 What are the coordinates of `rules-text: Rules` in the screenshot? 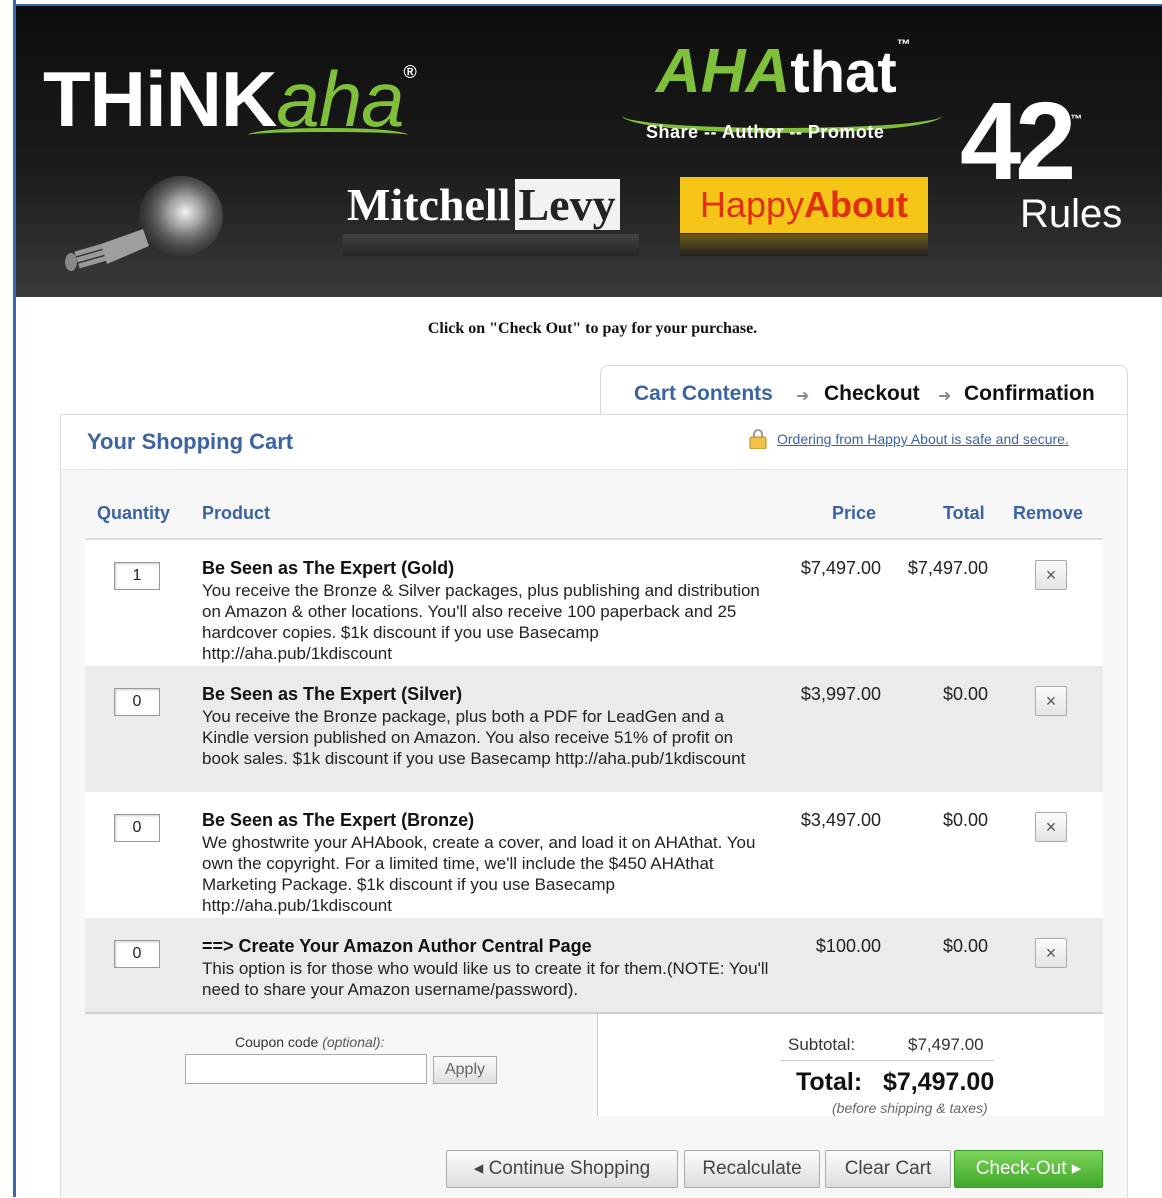 It's located at (1071, 214).